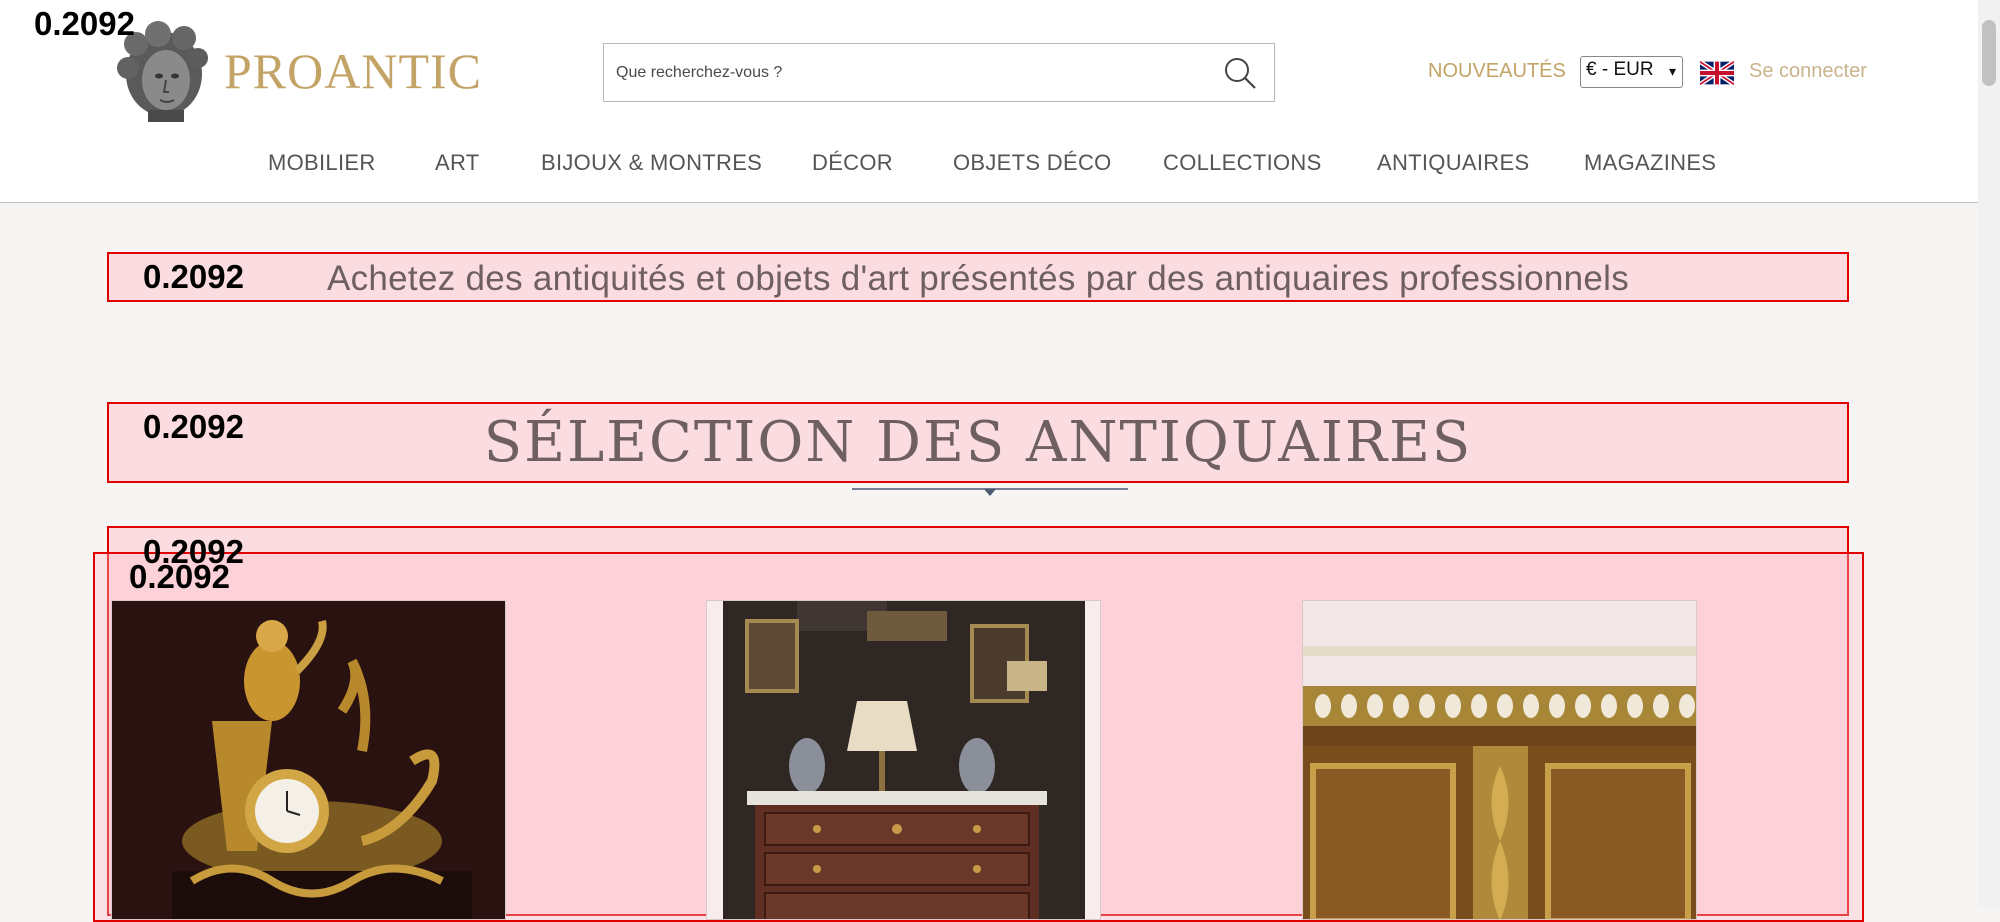  I want to click on product-card-clock, so click(308, 760).